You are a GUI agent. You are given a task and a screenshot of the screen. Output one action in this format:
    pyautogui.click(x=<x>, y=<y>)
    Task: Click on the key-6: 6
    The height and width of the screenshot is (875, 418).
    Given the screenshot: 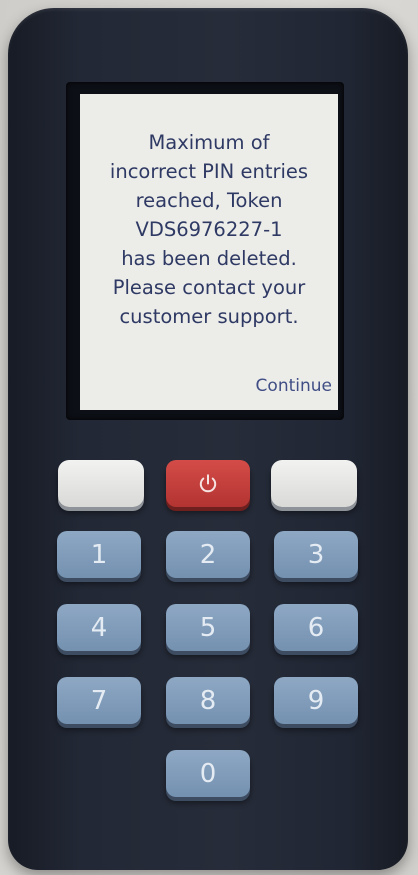 What is the action you would take?
    pyautogui.click(x=316, y=627)
    